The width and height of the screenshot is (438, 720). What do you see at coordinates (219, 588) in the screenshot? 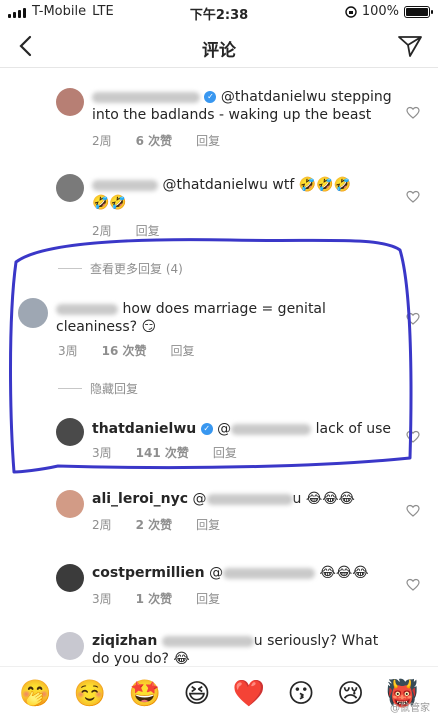
I see `comment-item: costpermillien @ 😂😂😂 3周 1 次赞 回复` at bounding box center [219, 588].